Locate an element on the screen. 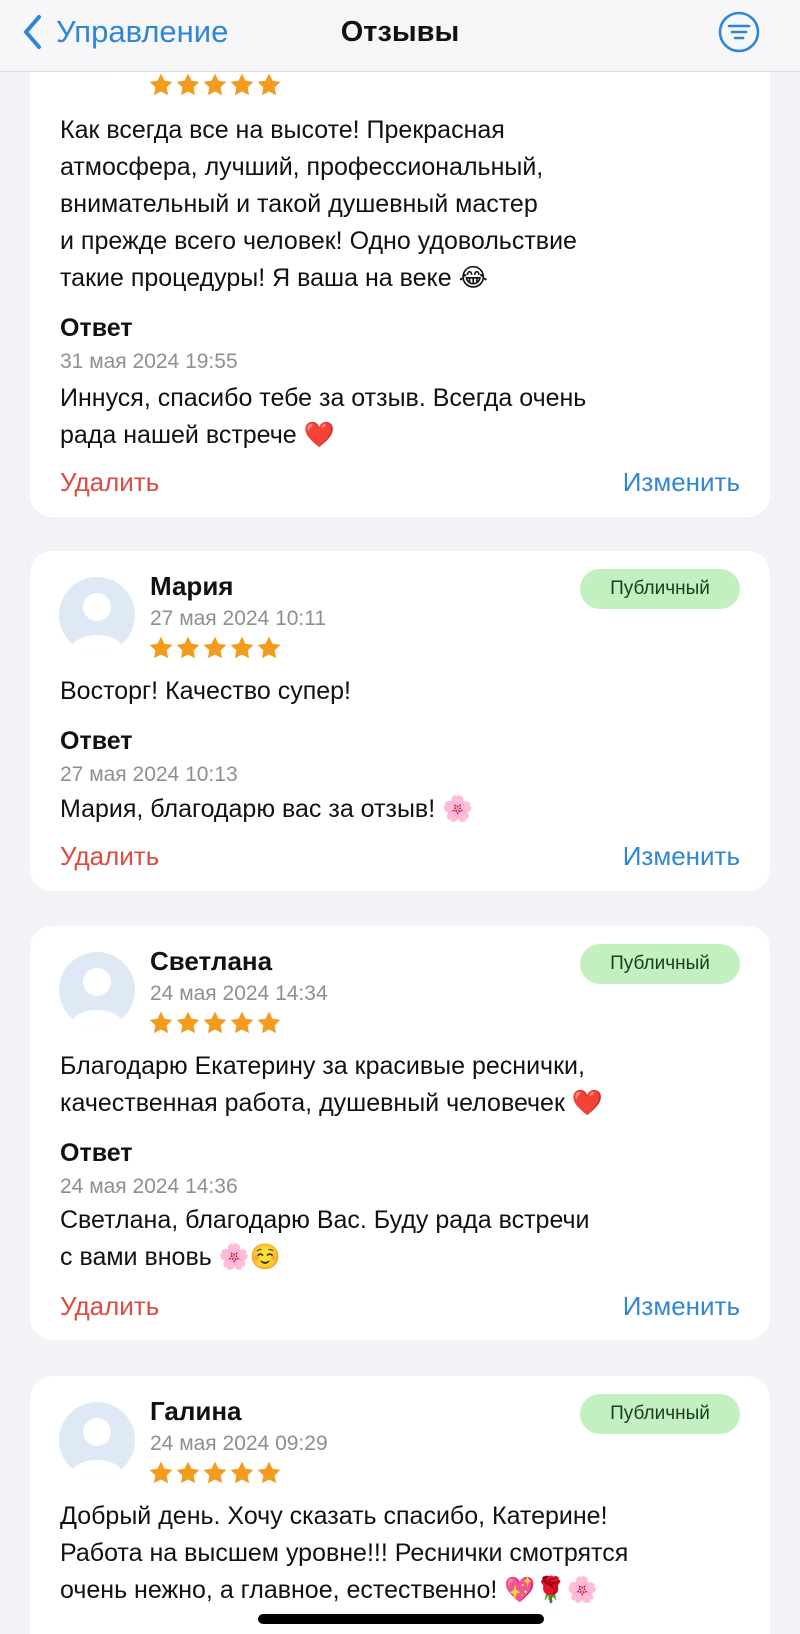  author-name: Галина is located at coordinates (196, 1411).